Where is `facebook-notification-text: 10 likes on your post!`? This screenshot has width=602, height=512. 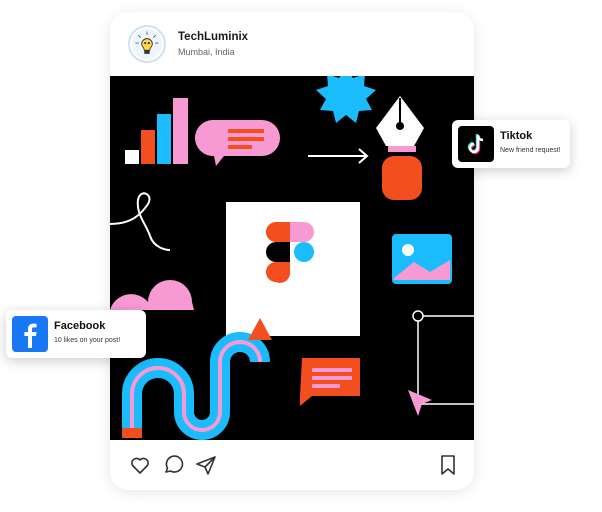 facebook-notification-text: 10 likes on your post! is located at coordinates (87, 340).